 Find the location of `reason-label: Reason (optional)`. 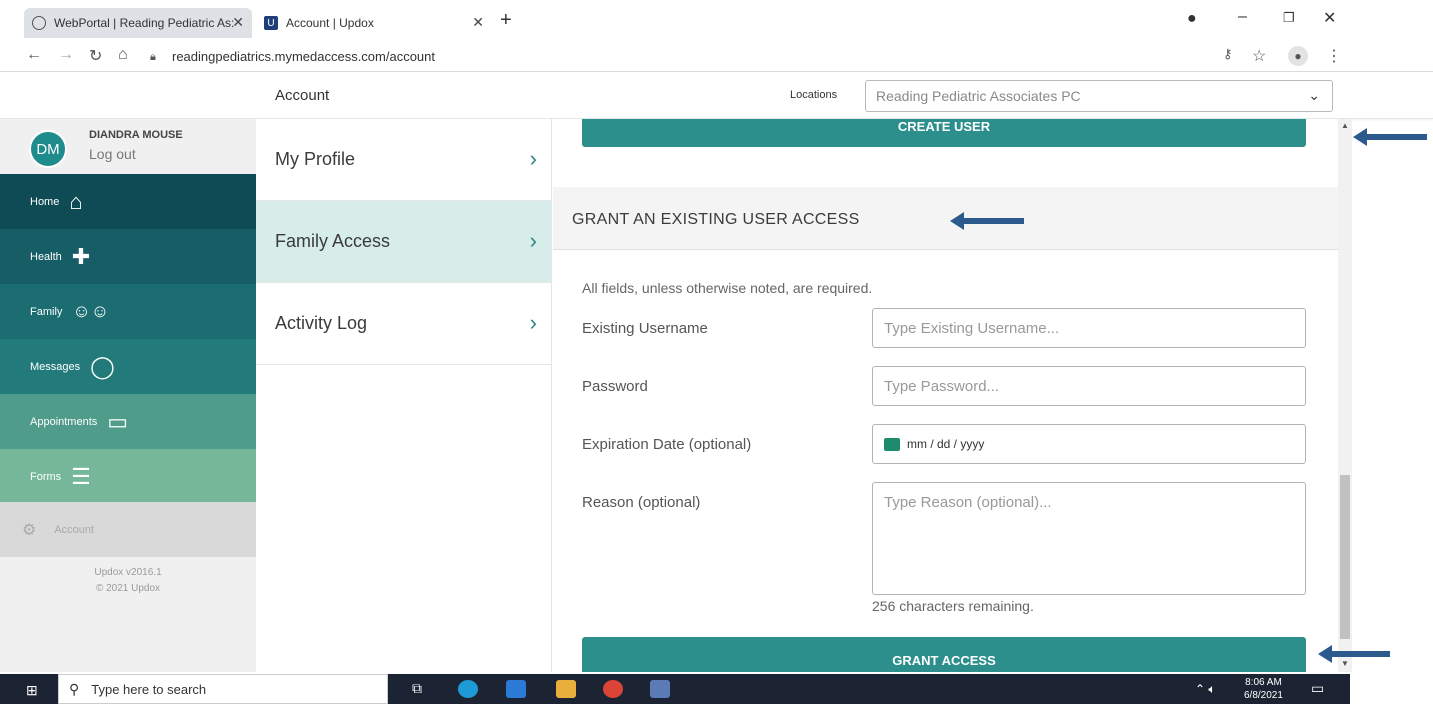

reason-label: Reason (optional) is located at coordinates (641, 502).